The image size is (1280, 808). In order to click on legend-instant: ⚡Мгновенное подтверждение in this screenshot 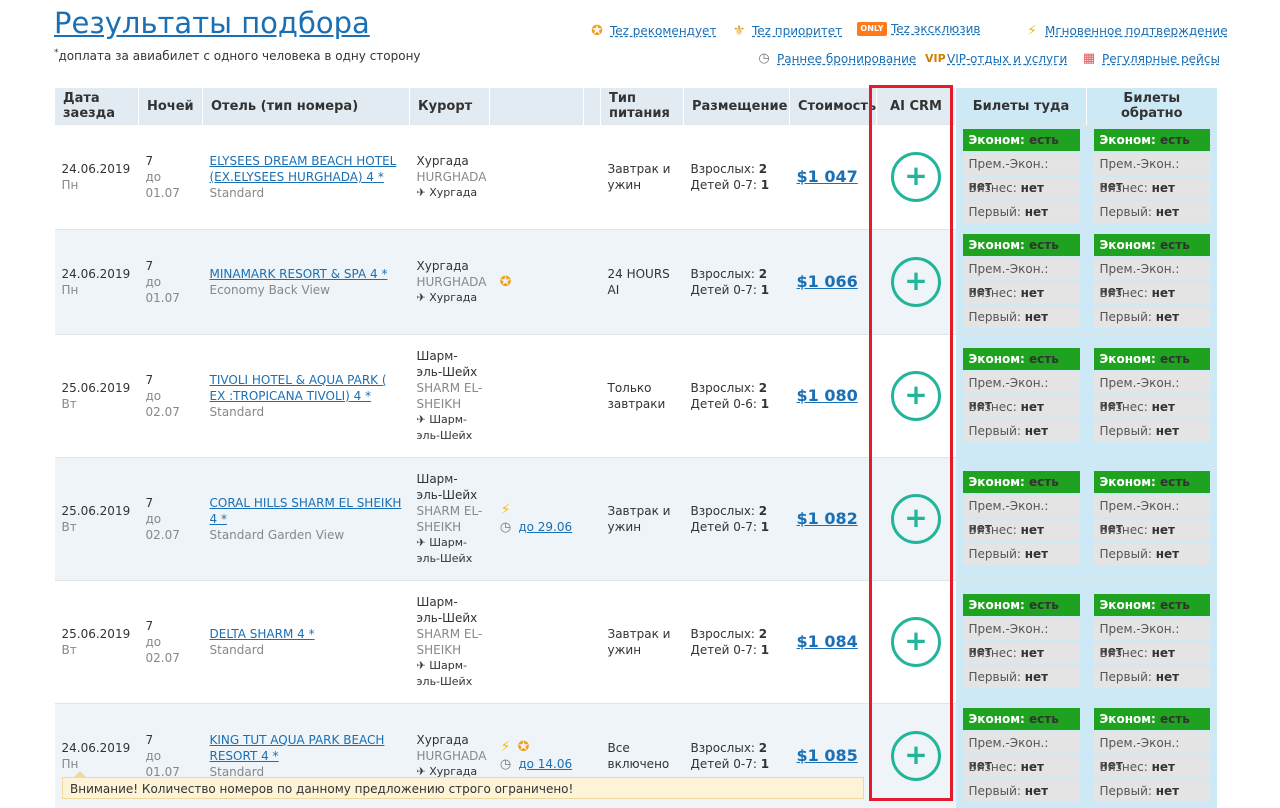, I will do `click(1125, 31)`.